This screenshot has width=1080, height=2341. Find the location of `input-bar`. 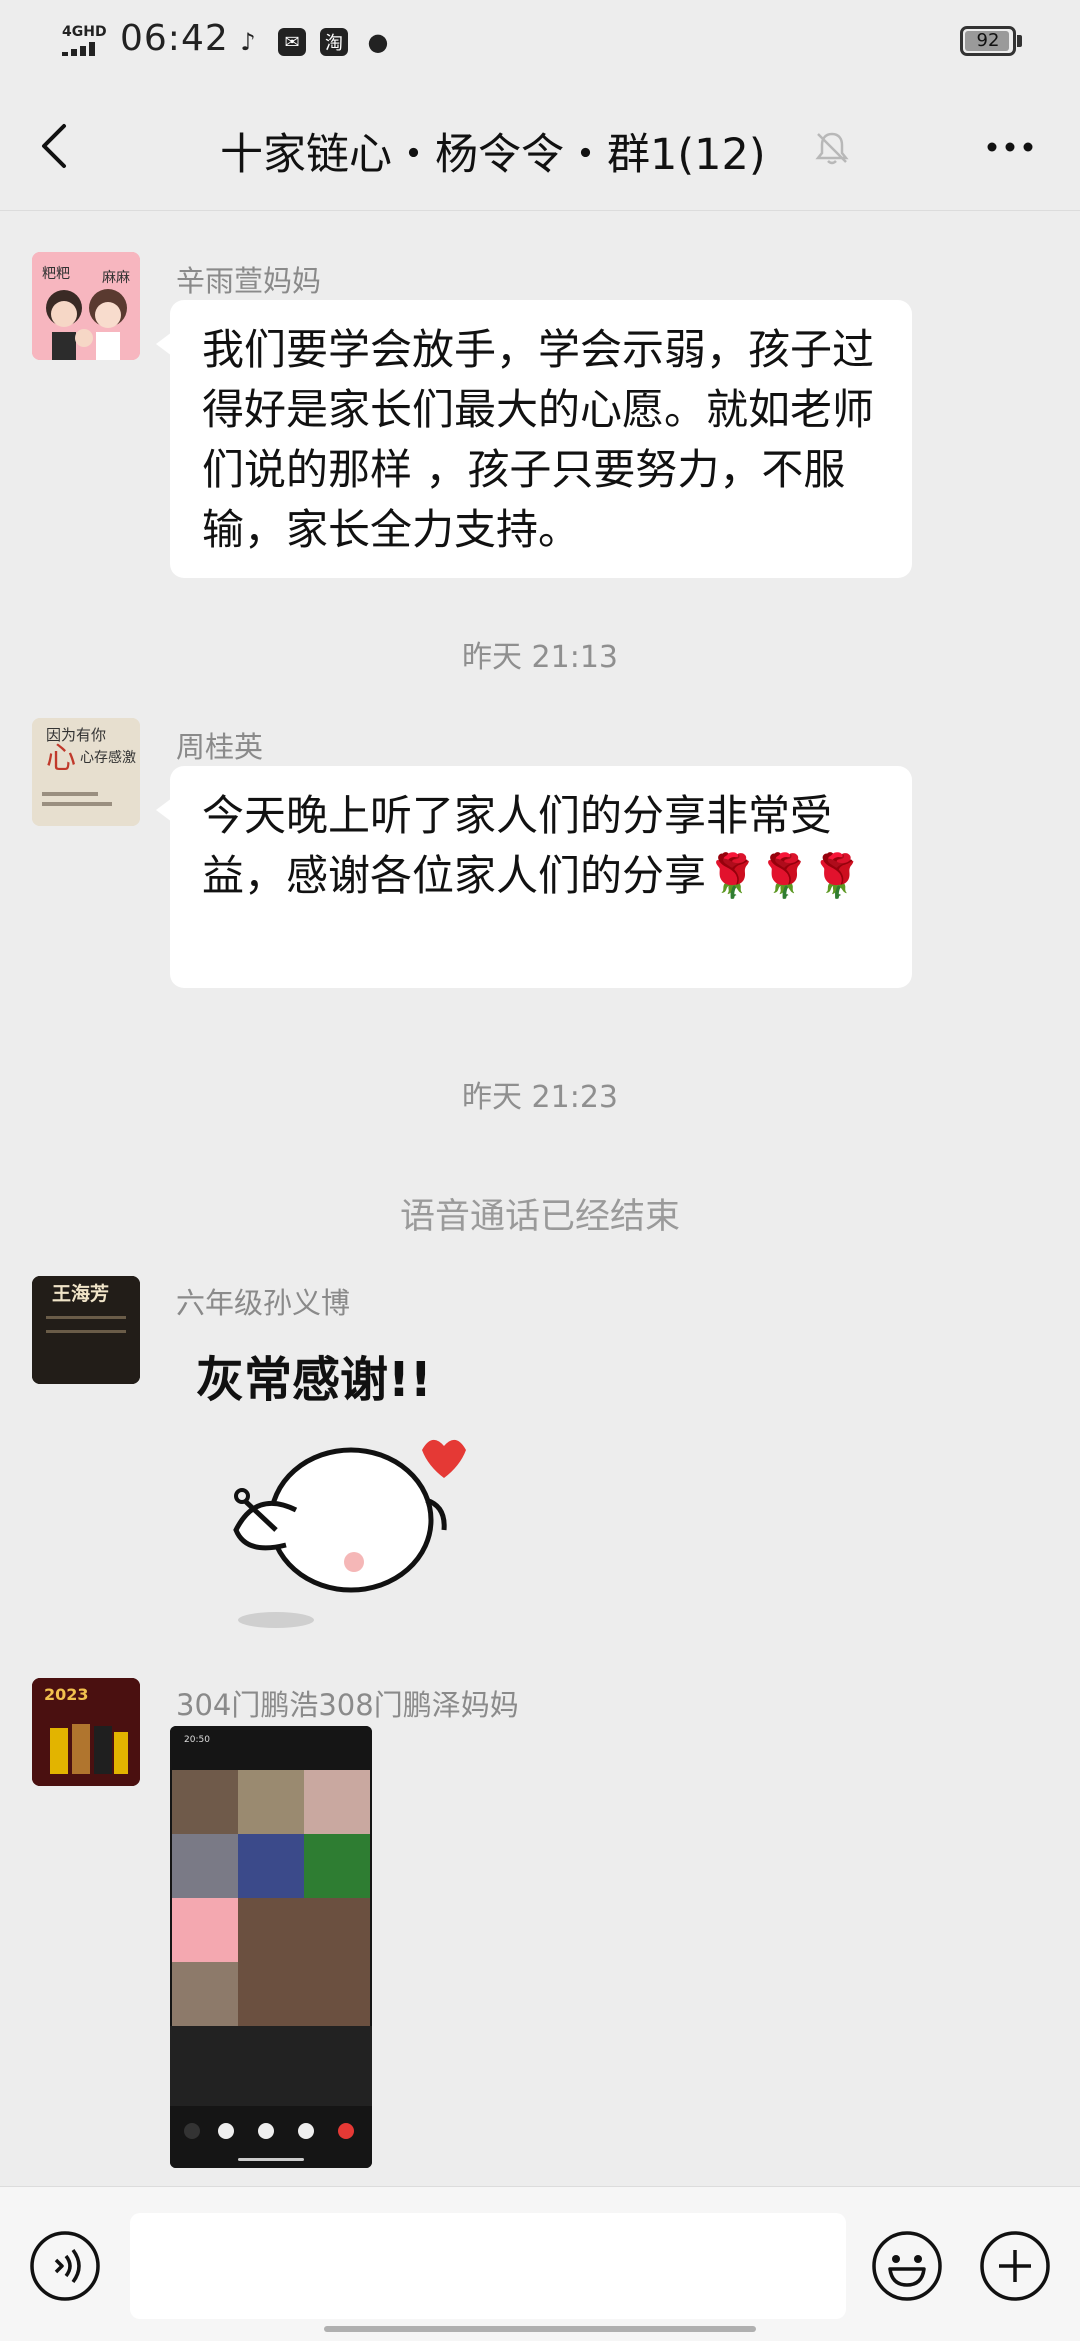

input-bar is located at coordinates (540, 2263).